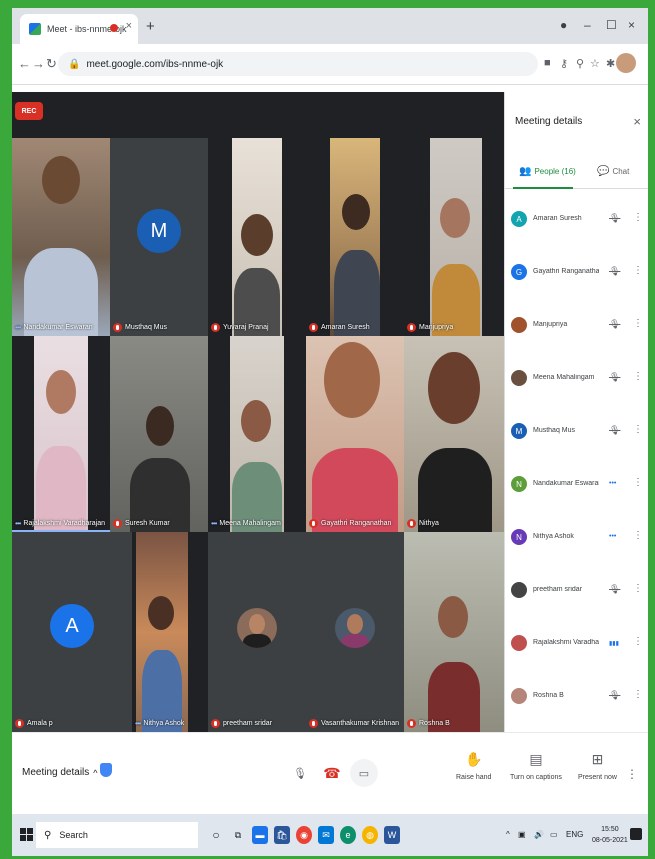  I want to click on key-icon: ⚷, so click(564, 63).